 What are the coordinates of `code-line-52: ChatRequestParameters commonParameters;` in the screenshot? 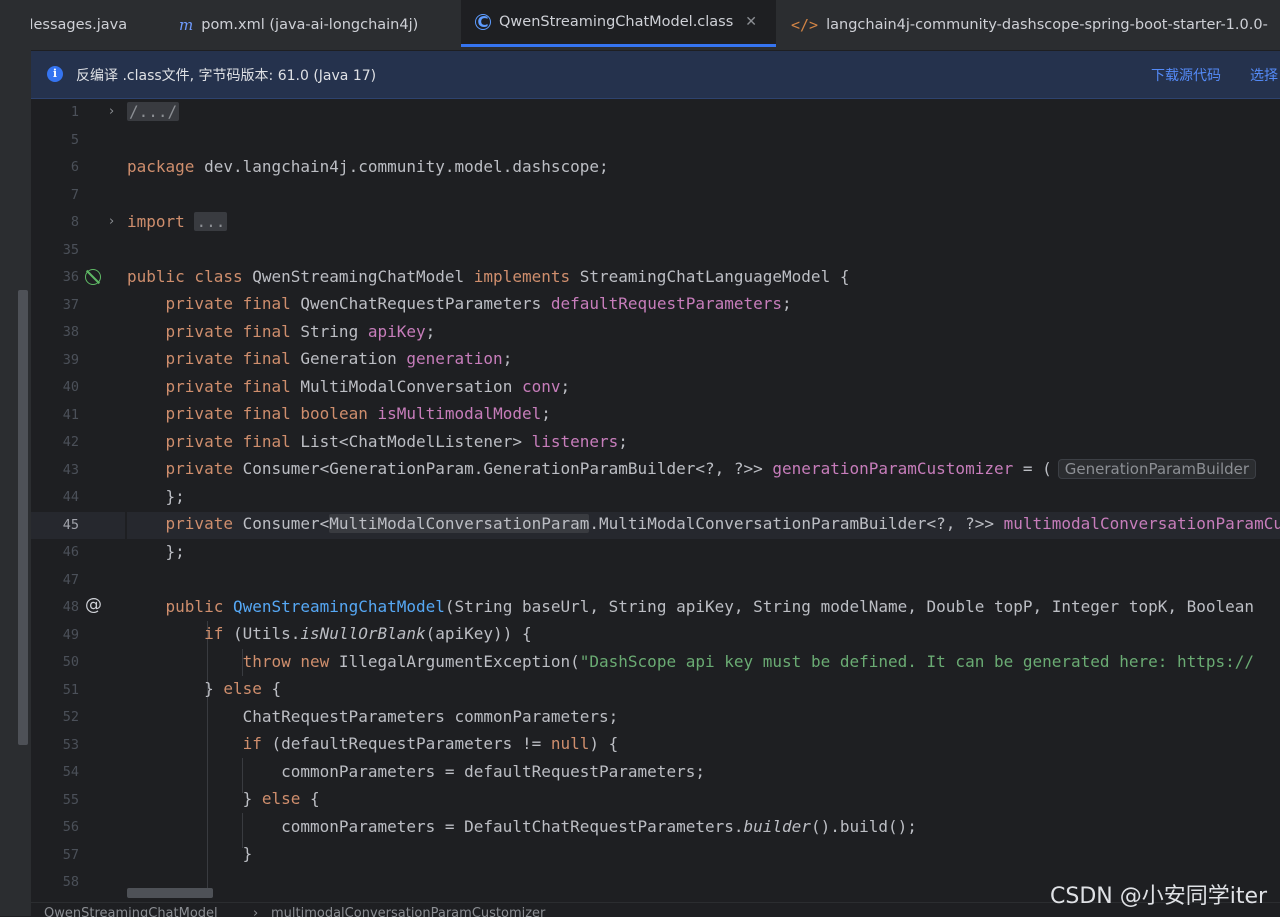 It's located at (373, 716).